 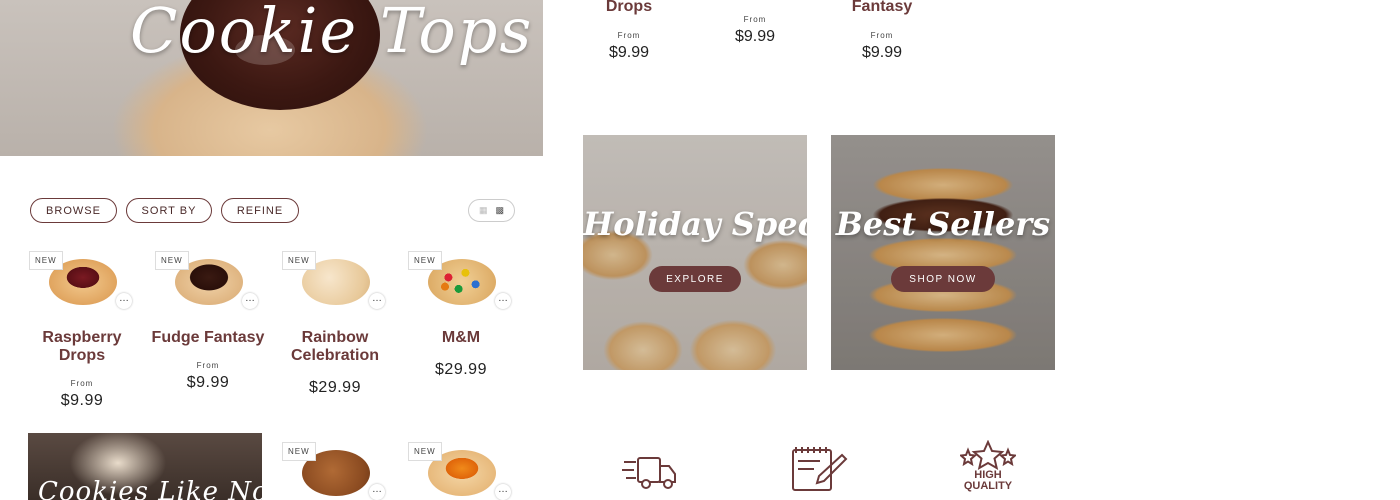 I want to click on quality-label: QUALITY, so click(x=988, y=486).